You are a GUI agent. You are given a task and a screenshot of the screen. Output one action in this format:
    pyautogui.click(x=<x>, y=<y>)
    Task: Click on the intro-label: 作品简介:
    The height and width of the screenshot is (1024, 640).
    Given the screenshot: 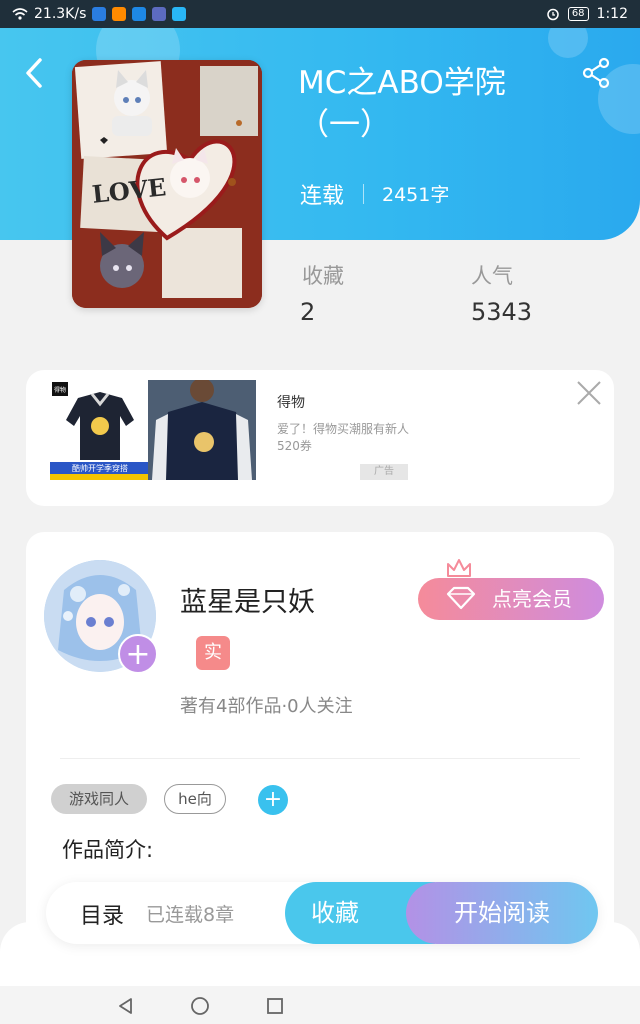 What is the action you would take?
    pyautogui.click(x=108, y=850)
    